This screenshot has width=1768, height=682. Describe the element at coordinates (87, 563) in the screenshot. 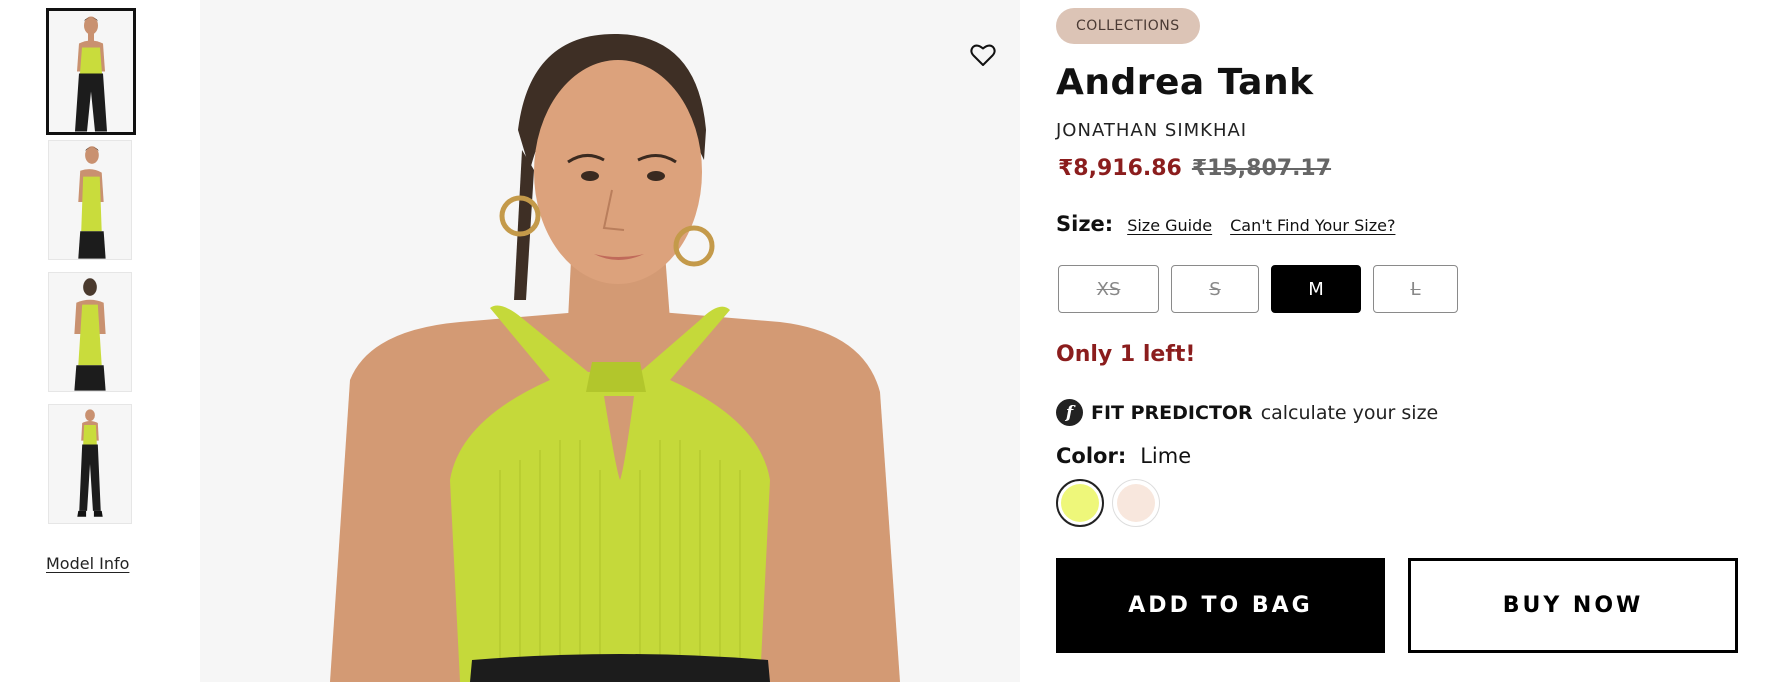

I see `model-info-link: Model Info` at that location.